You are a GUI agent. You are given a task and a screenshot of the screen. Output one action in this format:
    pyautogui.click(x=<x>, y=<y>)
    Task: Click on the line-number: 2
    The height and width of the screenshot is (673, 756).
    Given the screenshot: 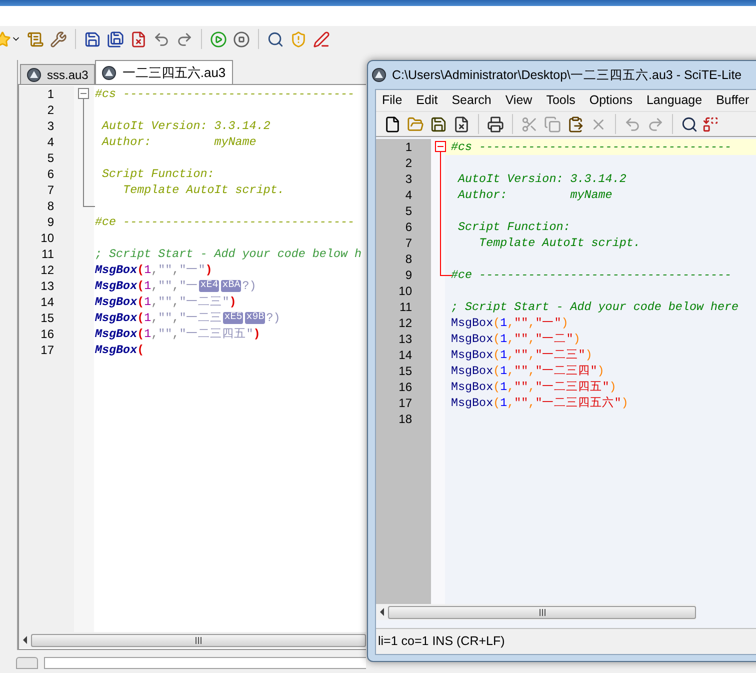 What is the action you would take?
    pyautogui.click(x=408, y=163)
    